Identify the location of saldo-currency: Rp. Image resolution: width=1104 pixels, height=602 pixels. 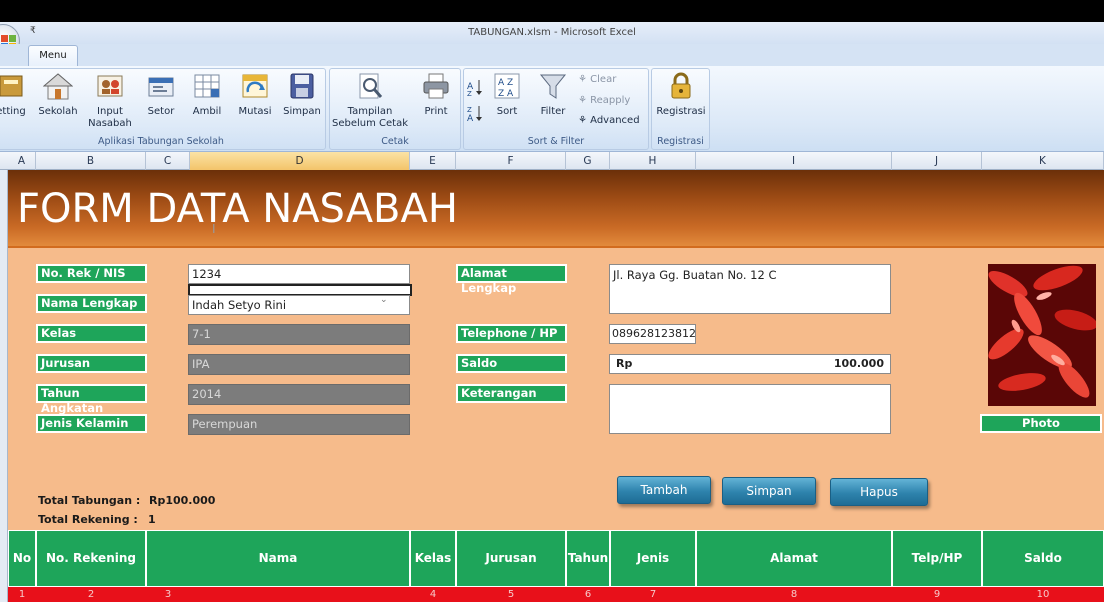
(624, 363).